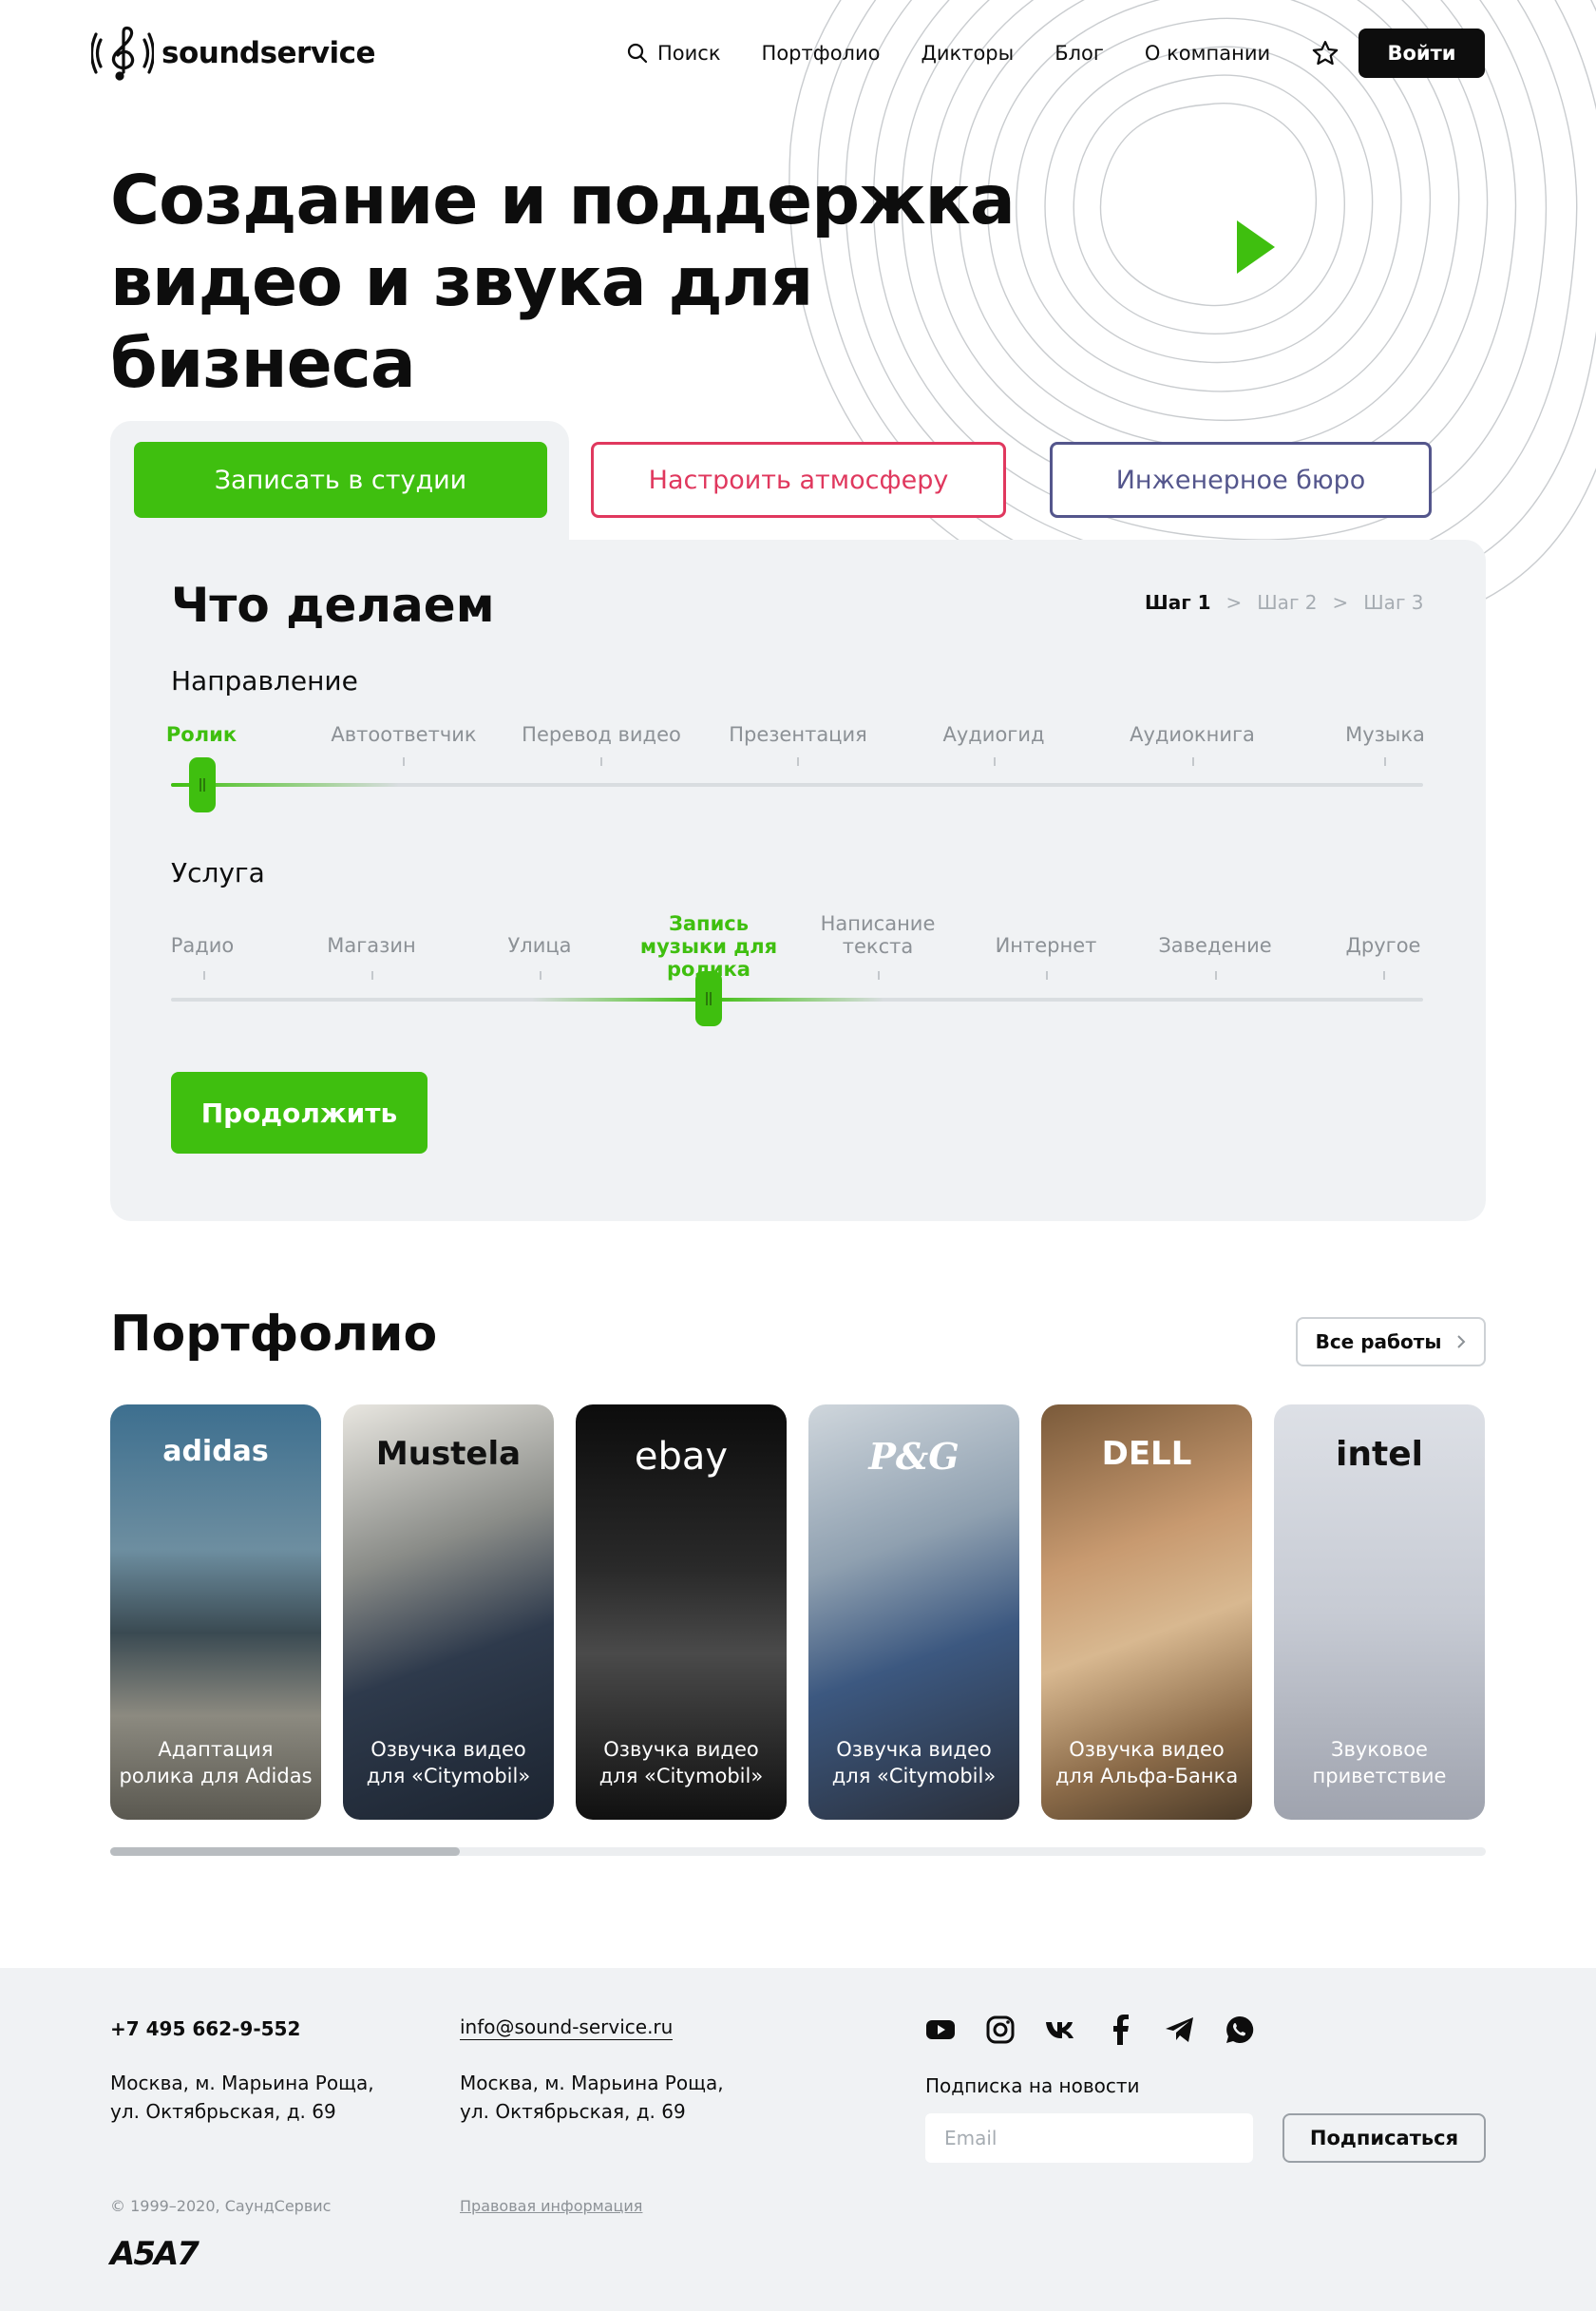  I want to click on treble-clef-logo-icon, so click(122, 54).